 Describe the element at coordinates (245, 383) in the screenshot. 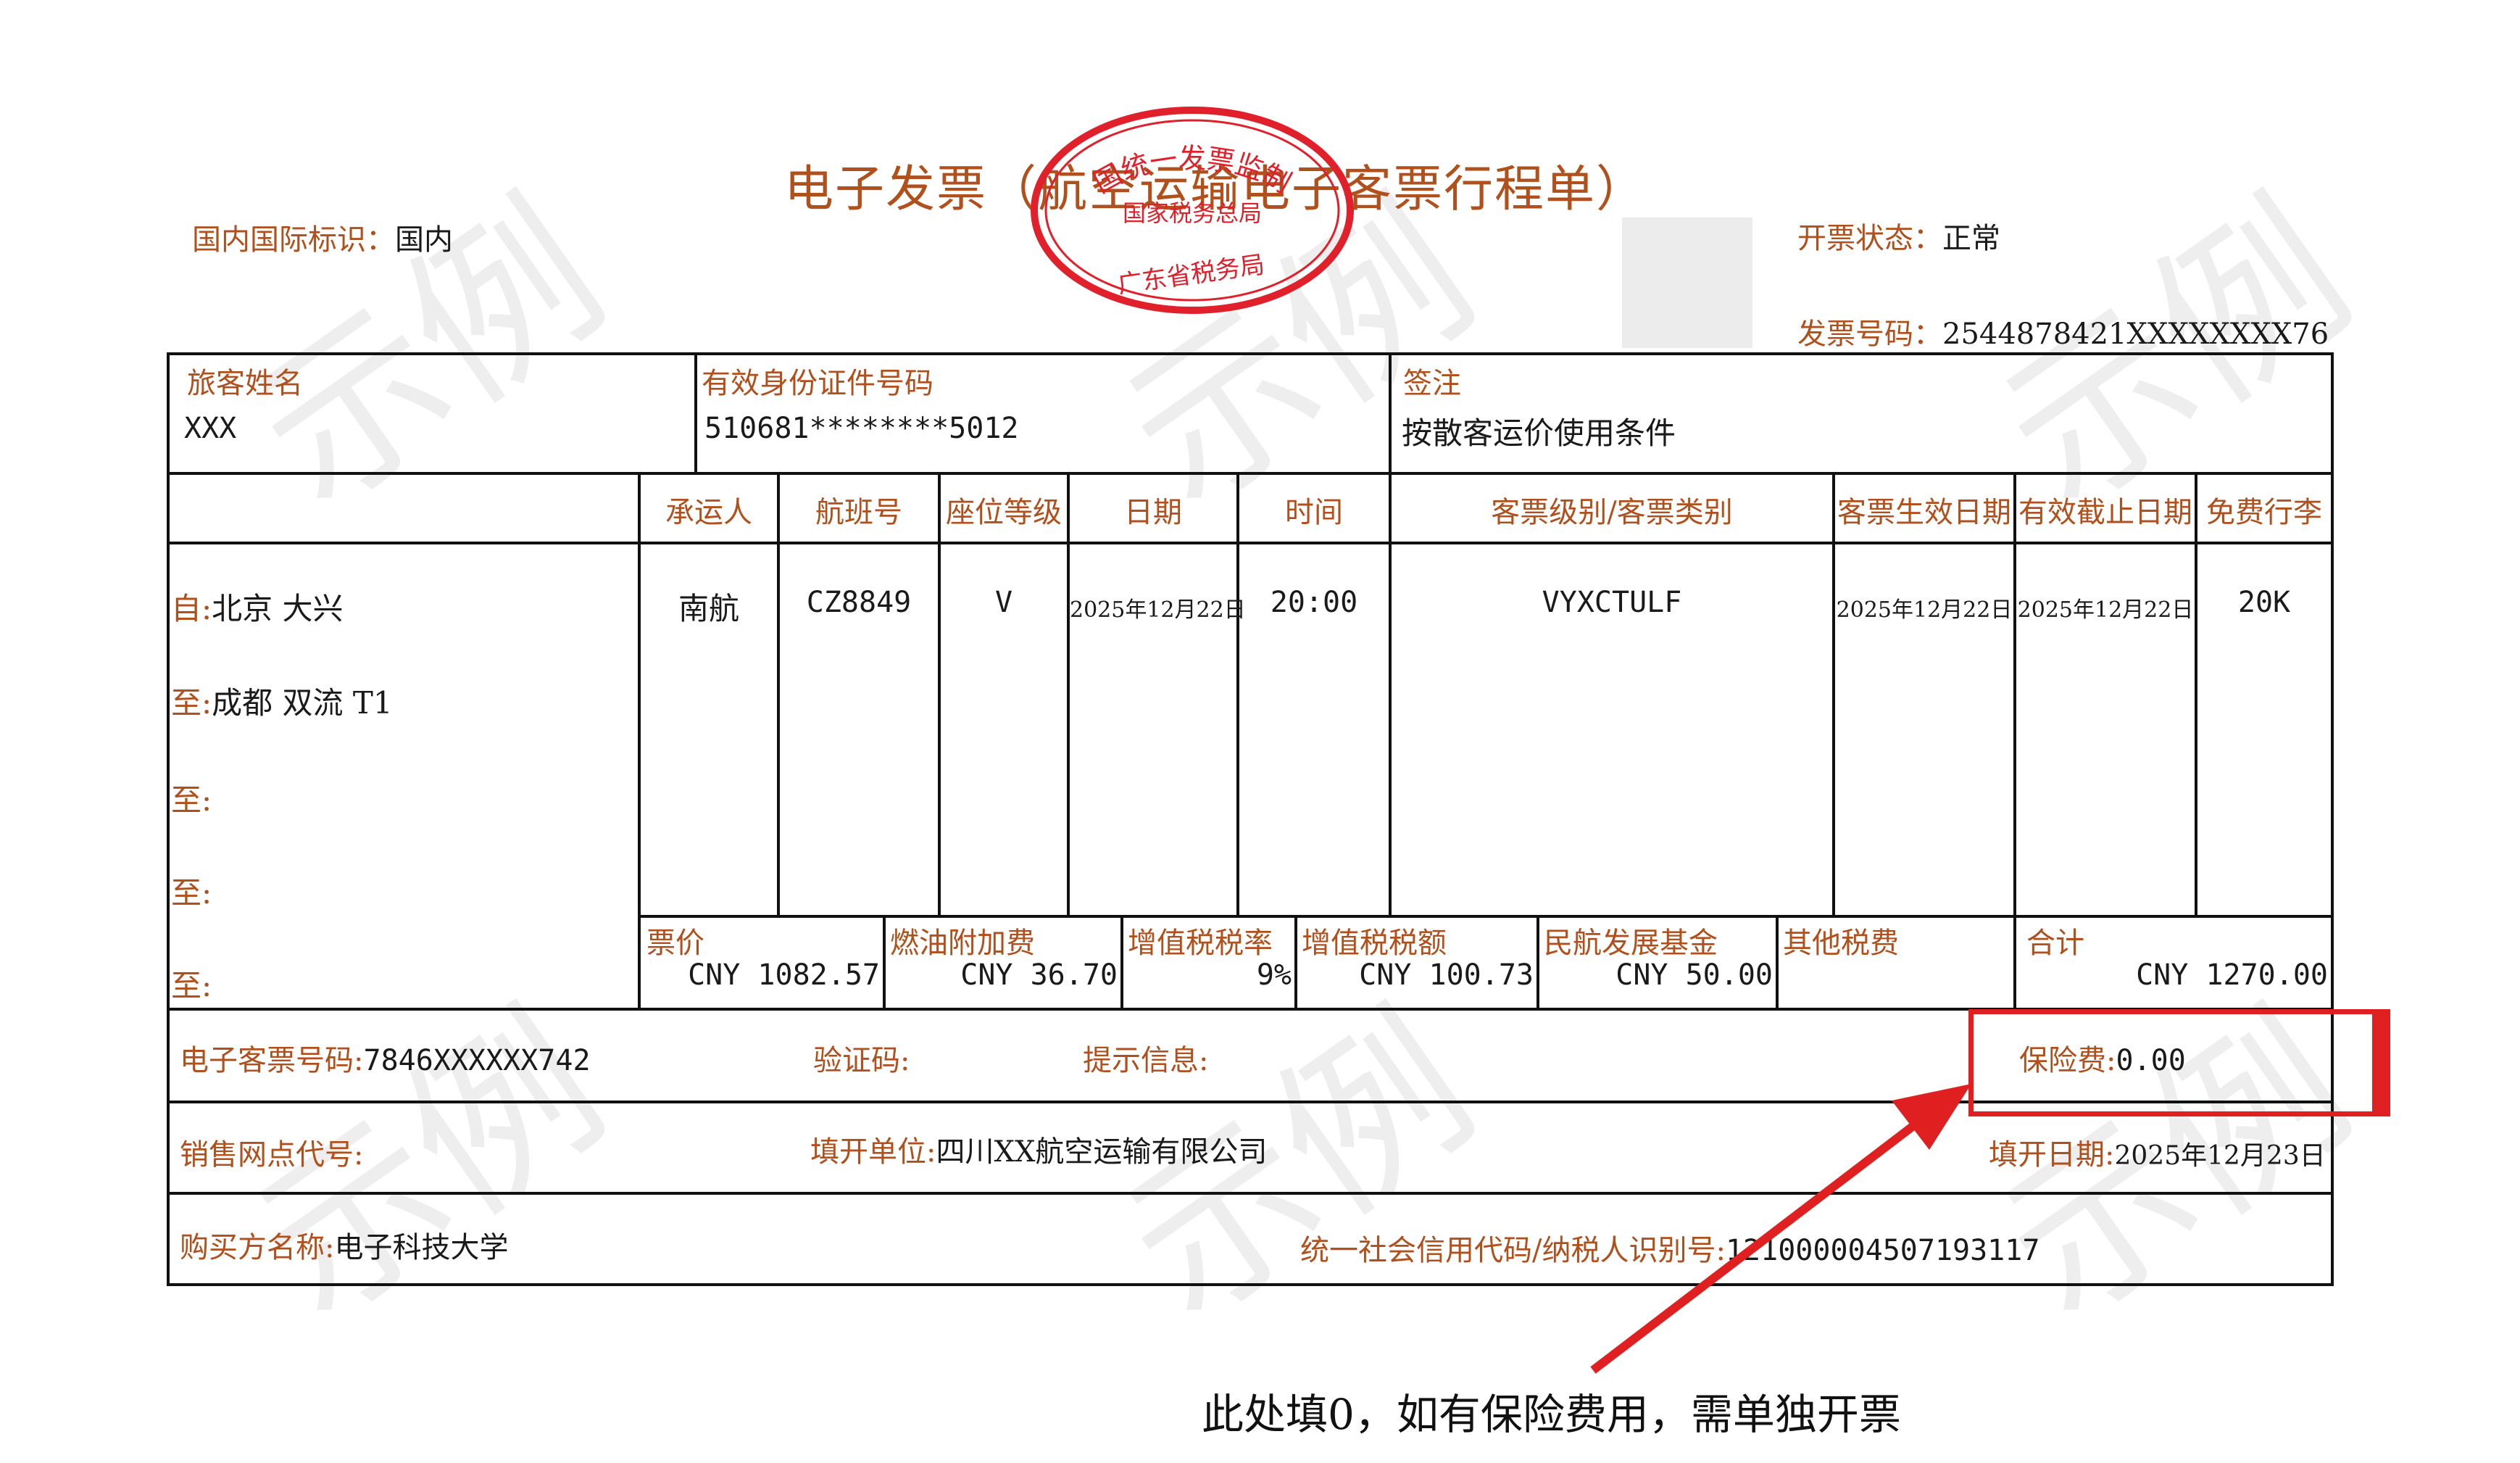

I see `passenger-name-label: 旅客姓名` at that location.